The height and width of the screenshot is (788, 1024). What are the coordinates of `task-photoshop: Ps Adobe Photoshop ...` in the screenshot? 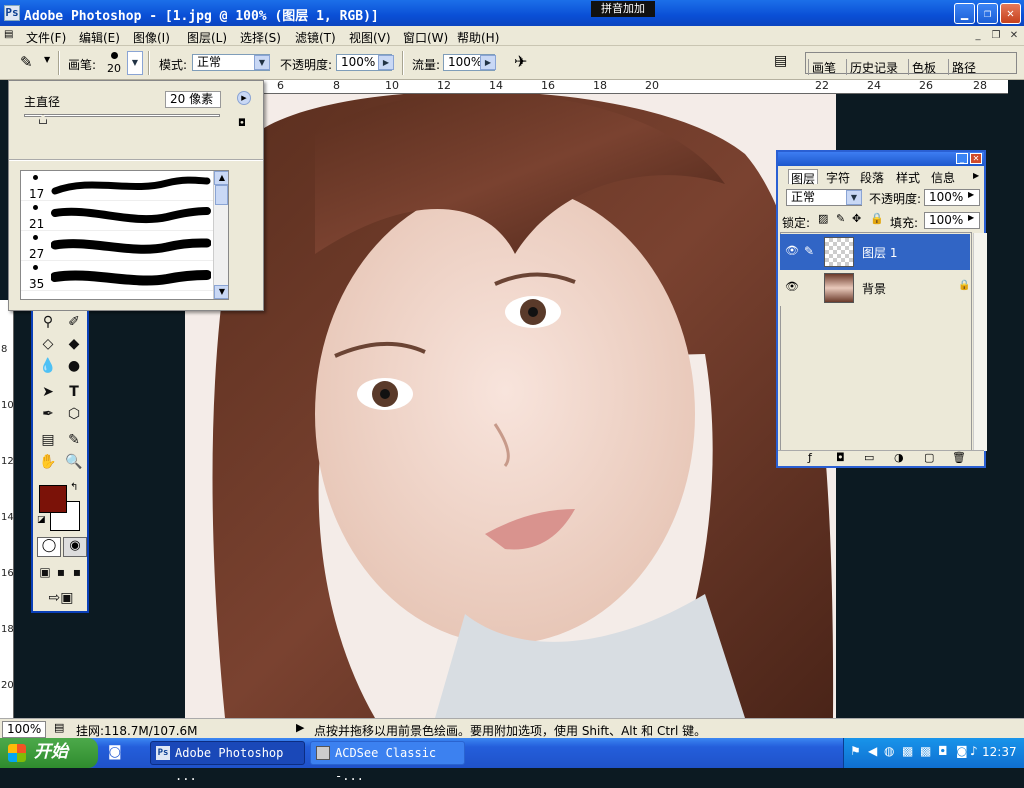 It's located at (227, 762).